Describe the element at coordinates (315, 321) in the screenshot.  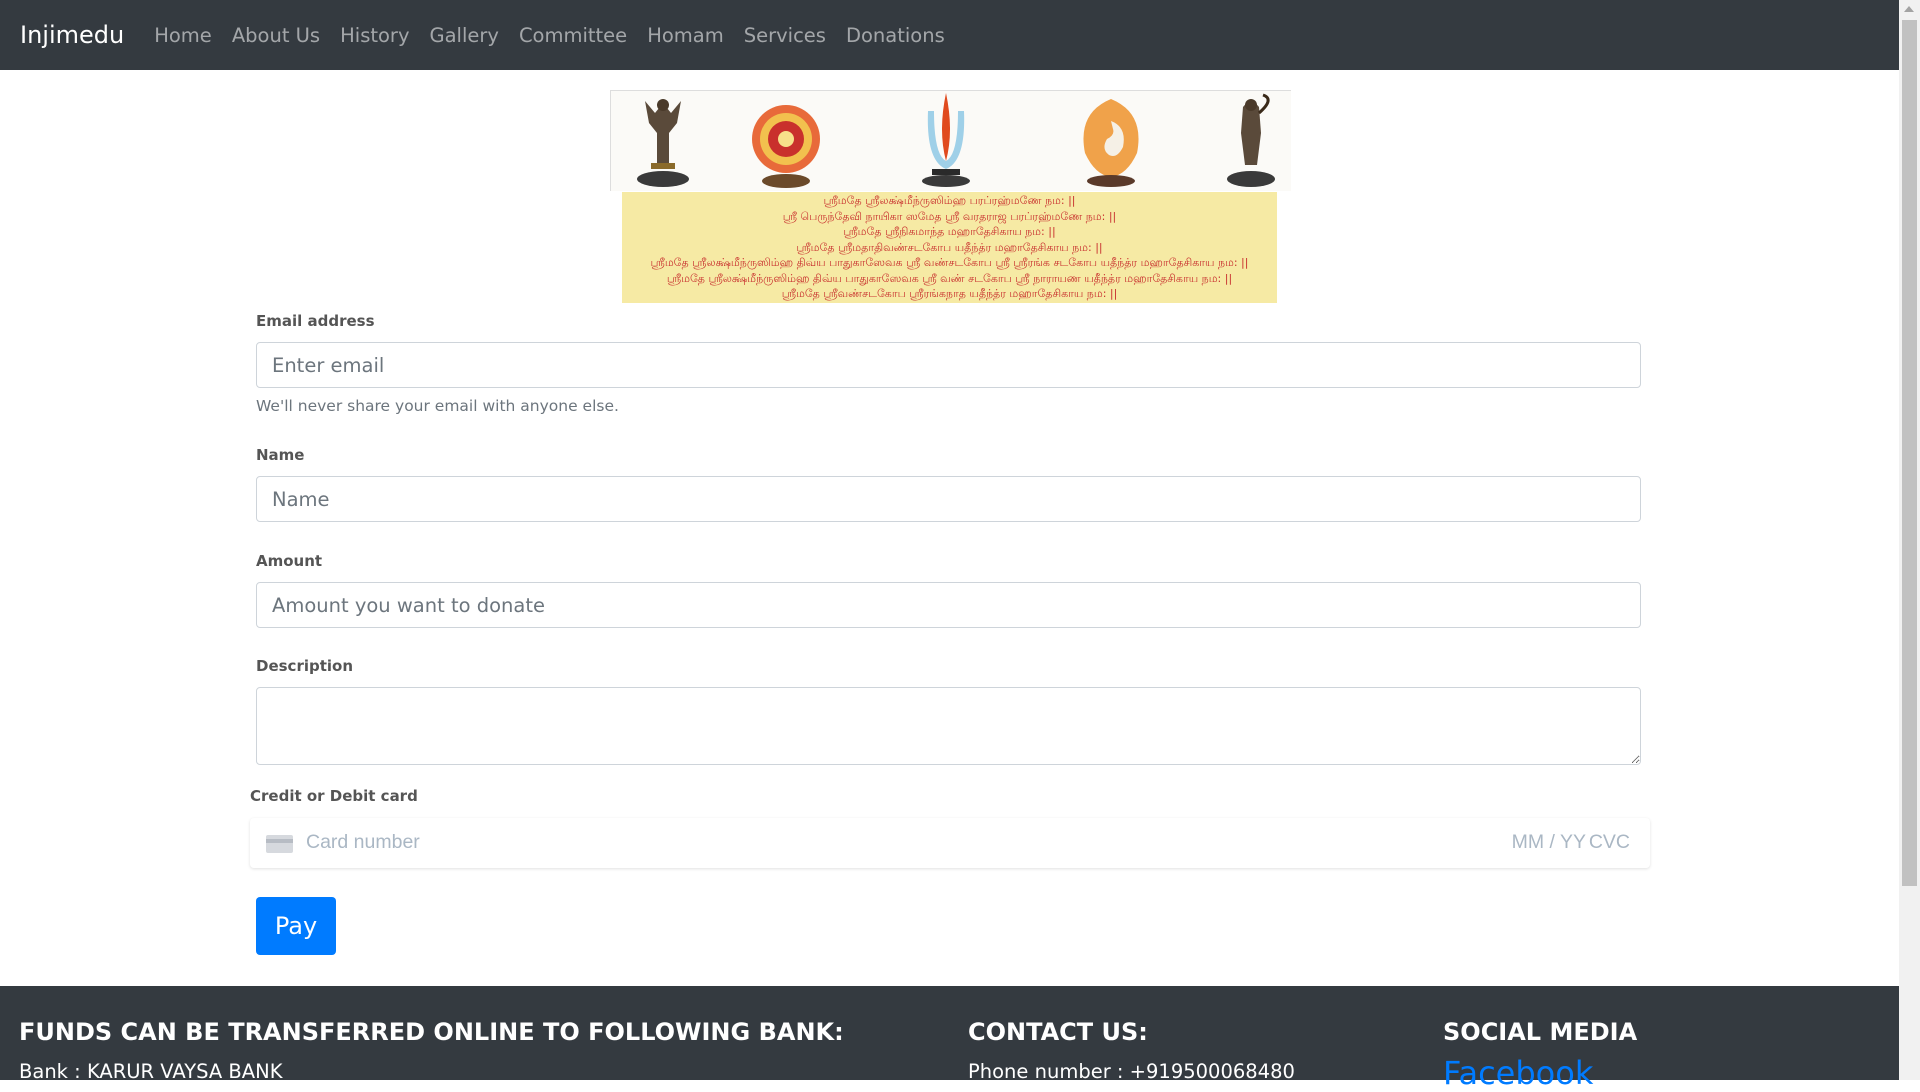
I see `email-label: Email address` at that location.